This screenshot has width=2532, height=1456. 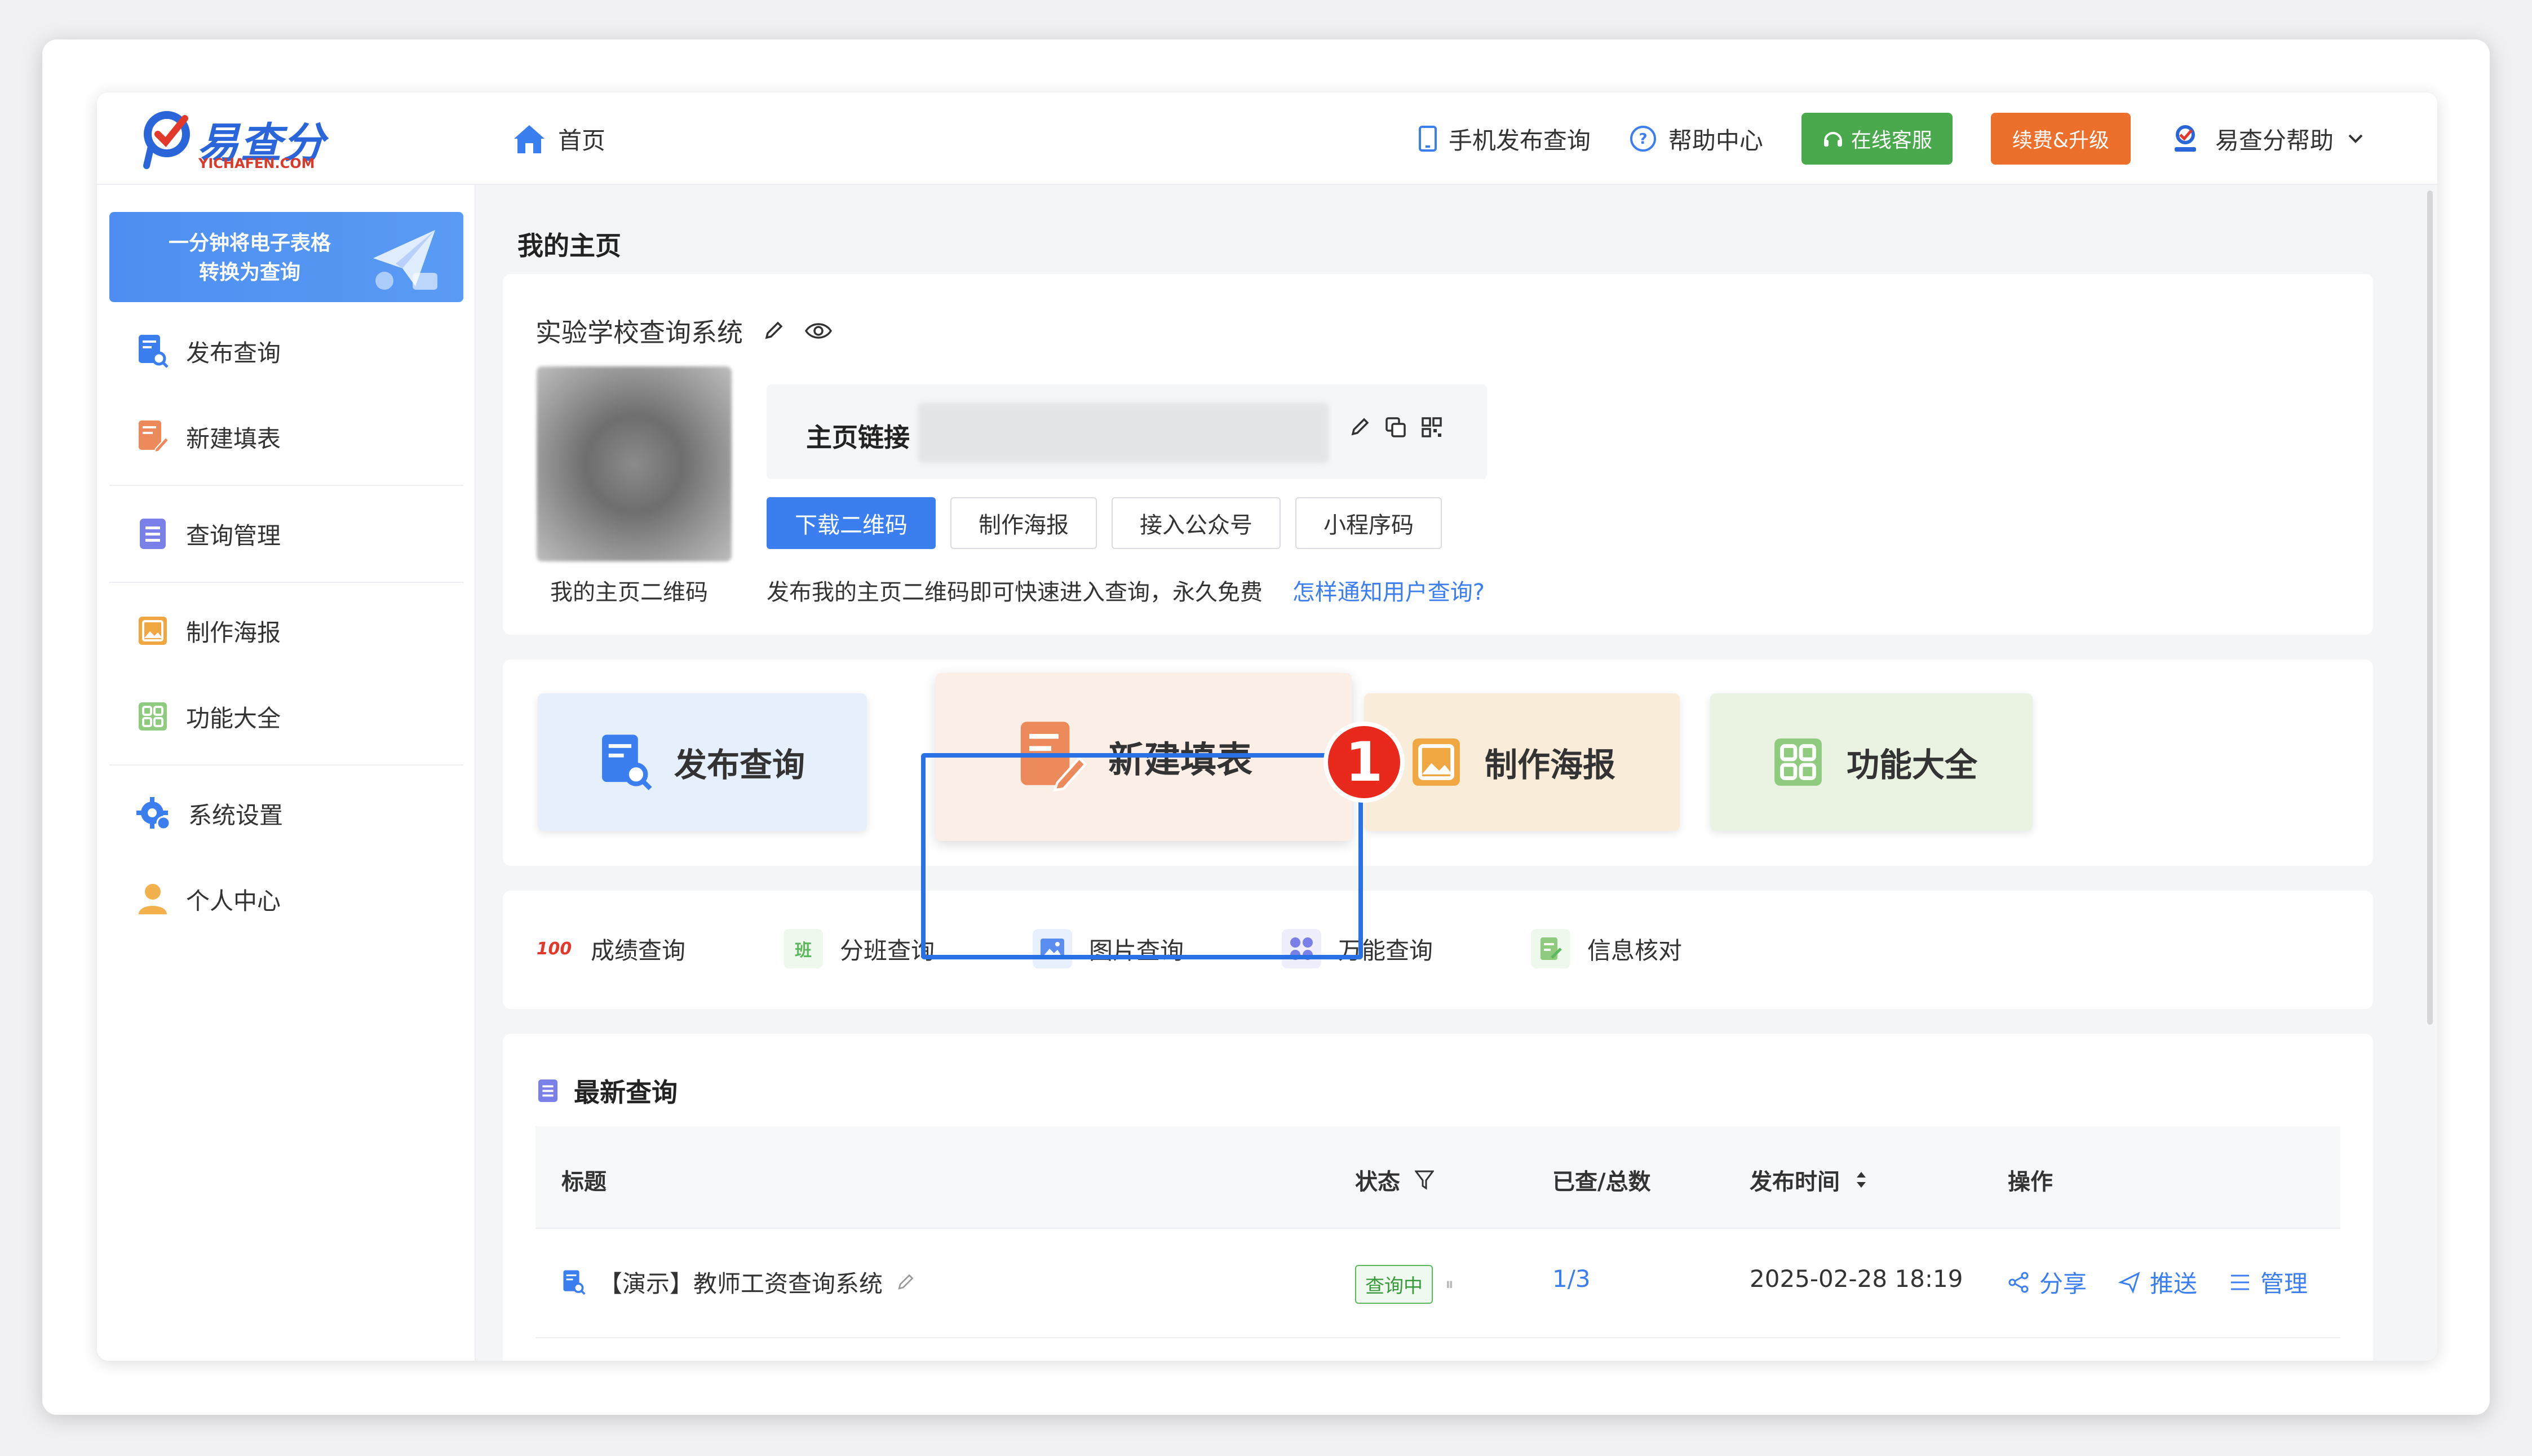 I want to click on sidebar-item-new-form: 新建填表, so click(x=208, y=436).